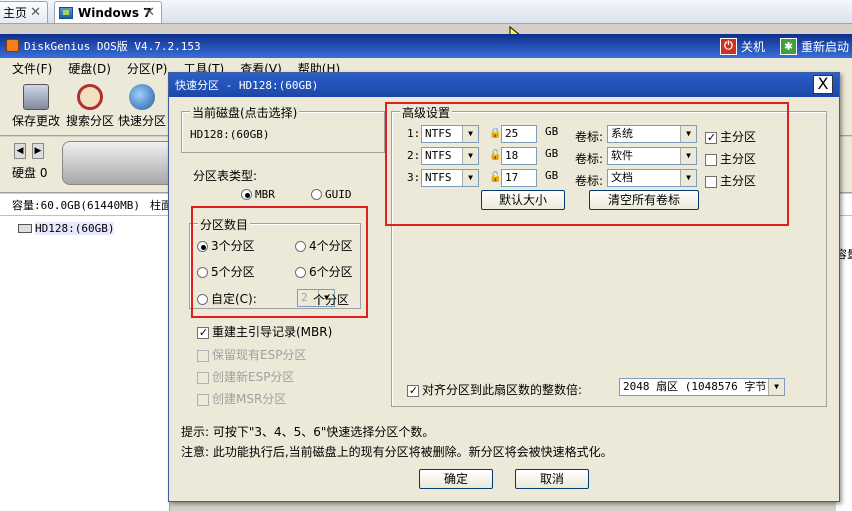 Image resolution: width=852 pixels, height=511 pixels. Describe the element at coordinates (35, 121) in the screenshot. I see `save-changes-label: 保存更改` at that location.